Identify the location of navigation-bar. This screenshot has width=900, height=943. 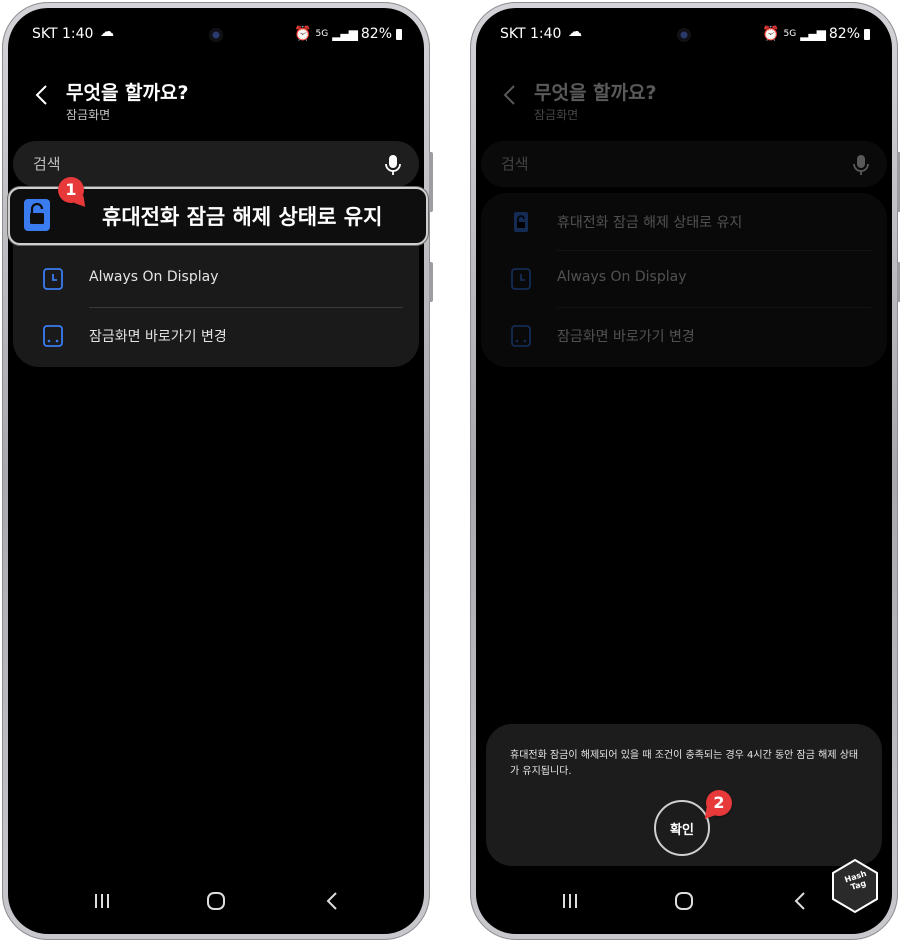
(216, 902).